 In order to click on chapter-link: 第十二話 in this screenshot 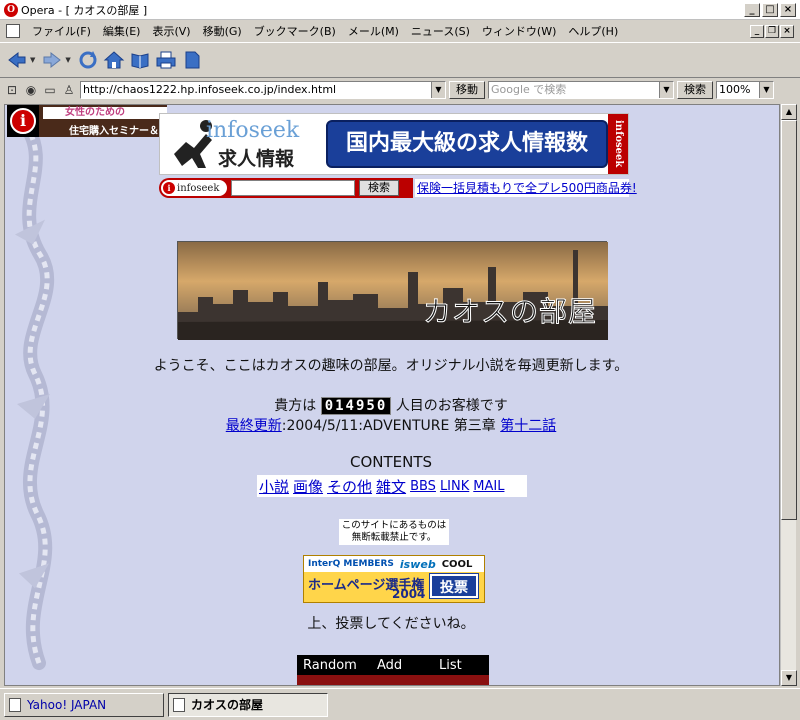, I will do `click(528, 426)`.